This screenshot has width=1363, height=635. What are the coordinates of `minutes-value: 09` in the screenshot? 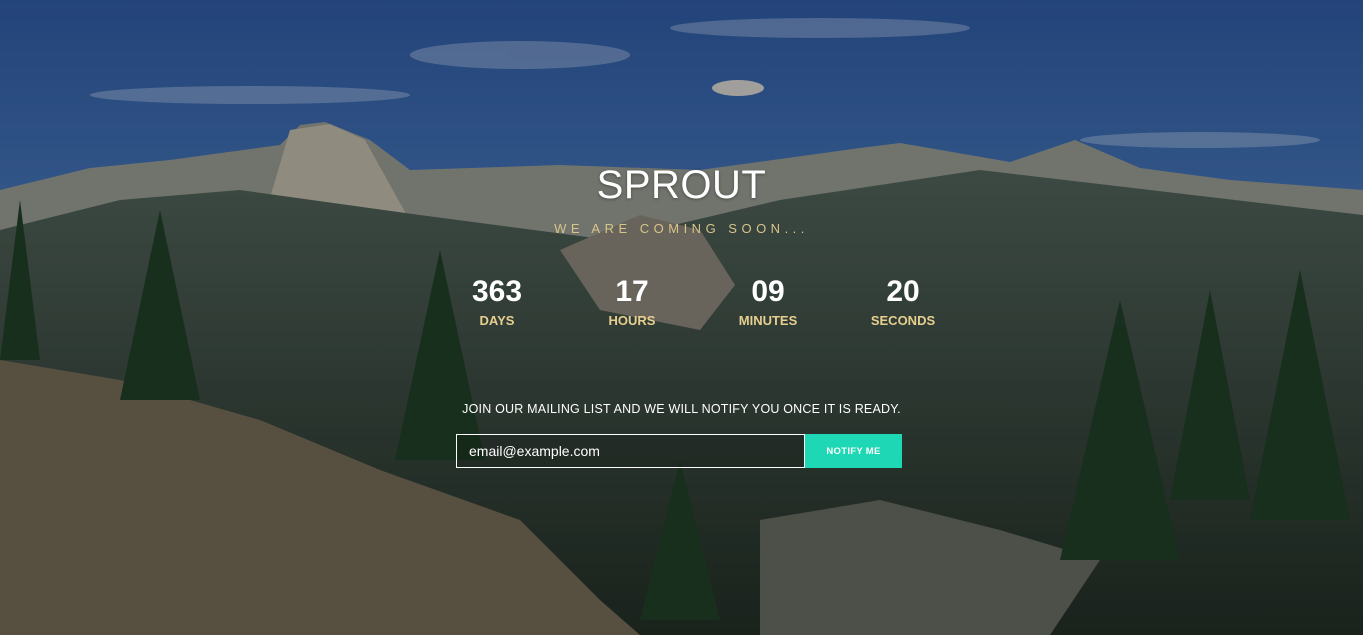 It's located at (768, 291).